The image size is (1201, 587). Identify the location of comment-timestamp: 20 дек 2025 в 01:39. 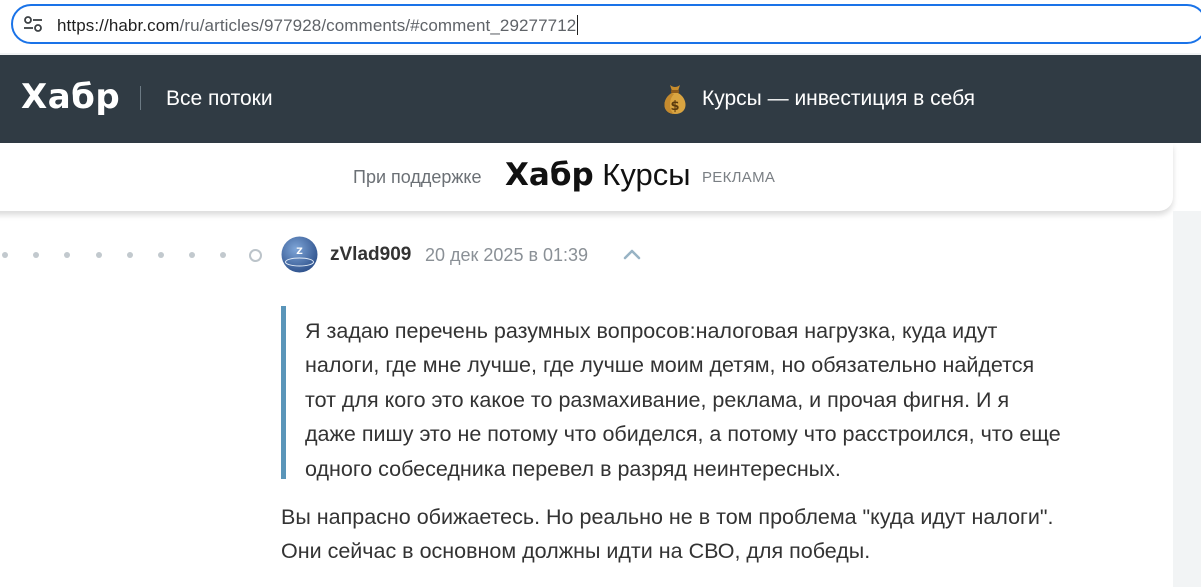
(506, 255).